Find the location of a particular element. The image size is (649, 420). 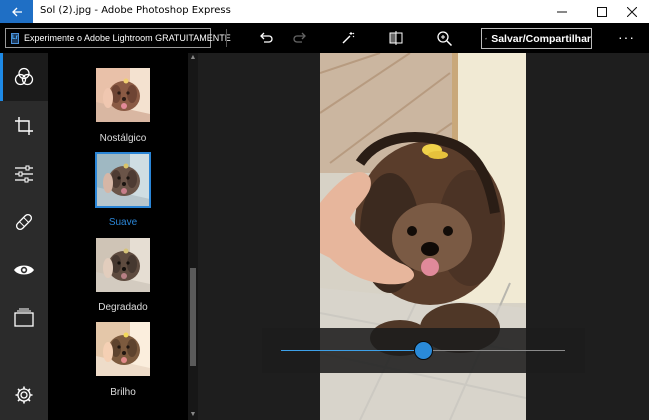

filter-label: Brilho is located at coordinates (123, 392).